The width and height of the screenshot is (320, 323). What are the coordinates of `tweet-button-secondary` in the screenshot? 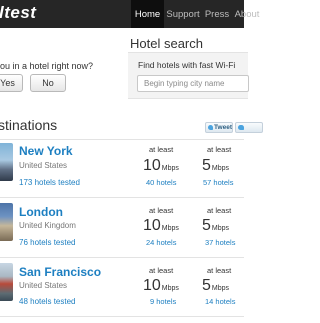 It's located at (249, 127).